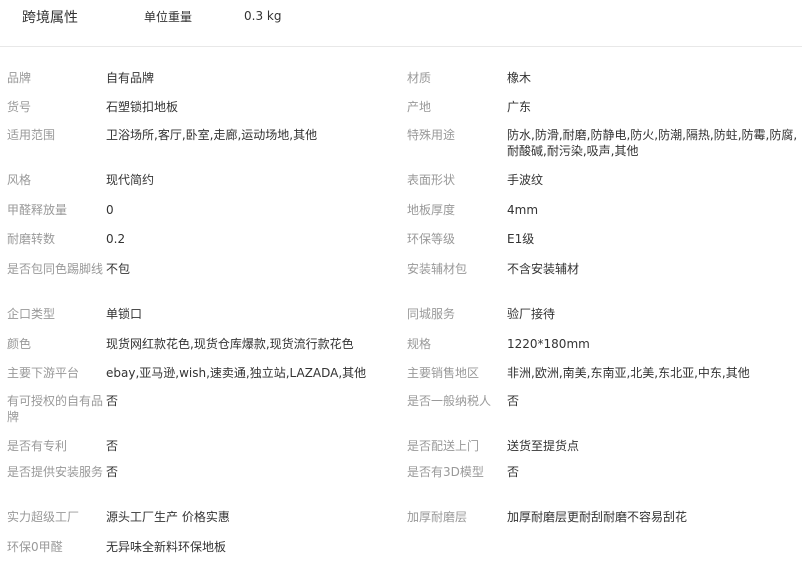 The width and height of the screenshot is (802, 565). I want to click on attribute-cell: 材质 橡木, so click(601, 84).